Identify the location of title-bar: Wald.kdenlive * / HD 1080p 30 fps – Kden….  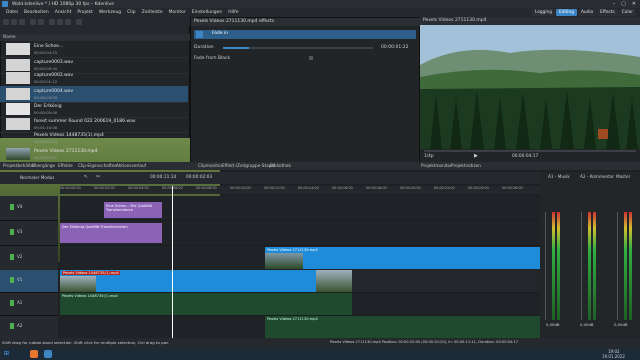
(320, 4).